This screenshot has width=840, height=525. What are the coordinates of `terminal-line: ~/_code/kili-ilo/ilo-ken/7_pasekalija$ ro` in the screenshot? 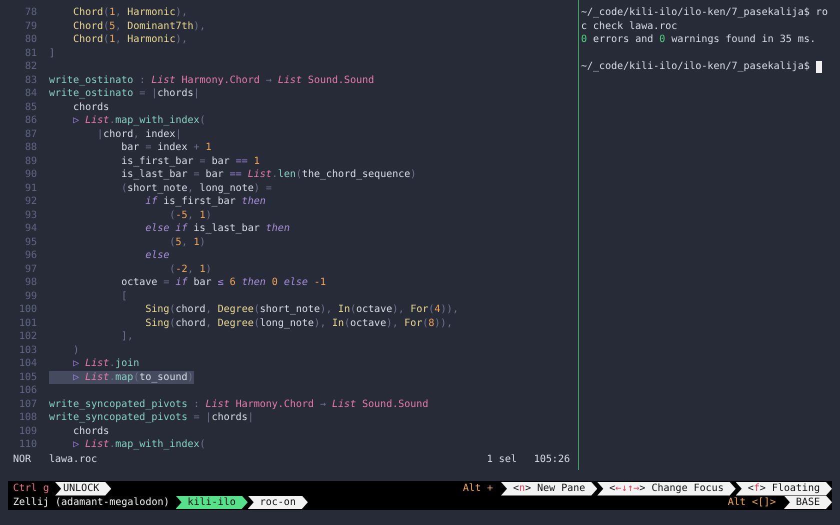 It's located at (704, 13).